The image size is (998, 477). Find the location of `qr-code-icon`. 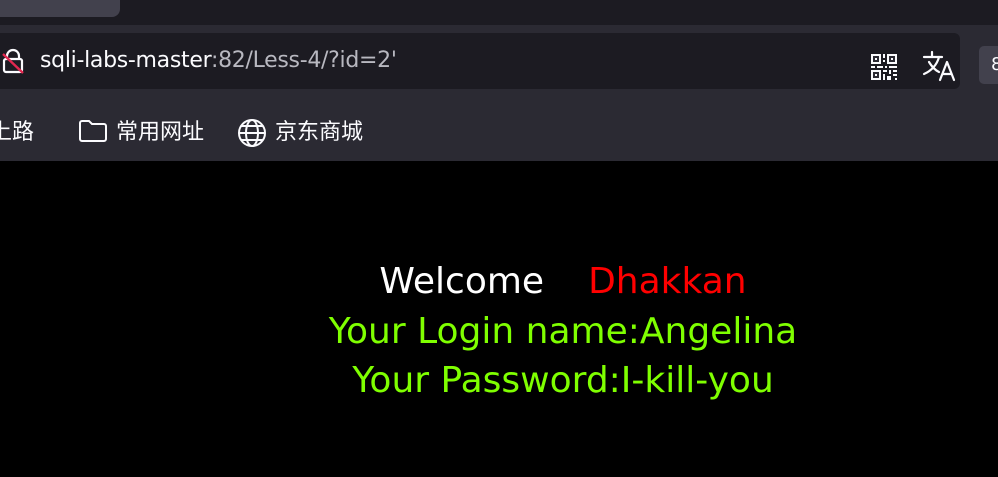

qr-code-icon is located at coordinates (884, 67).